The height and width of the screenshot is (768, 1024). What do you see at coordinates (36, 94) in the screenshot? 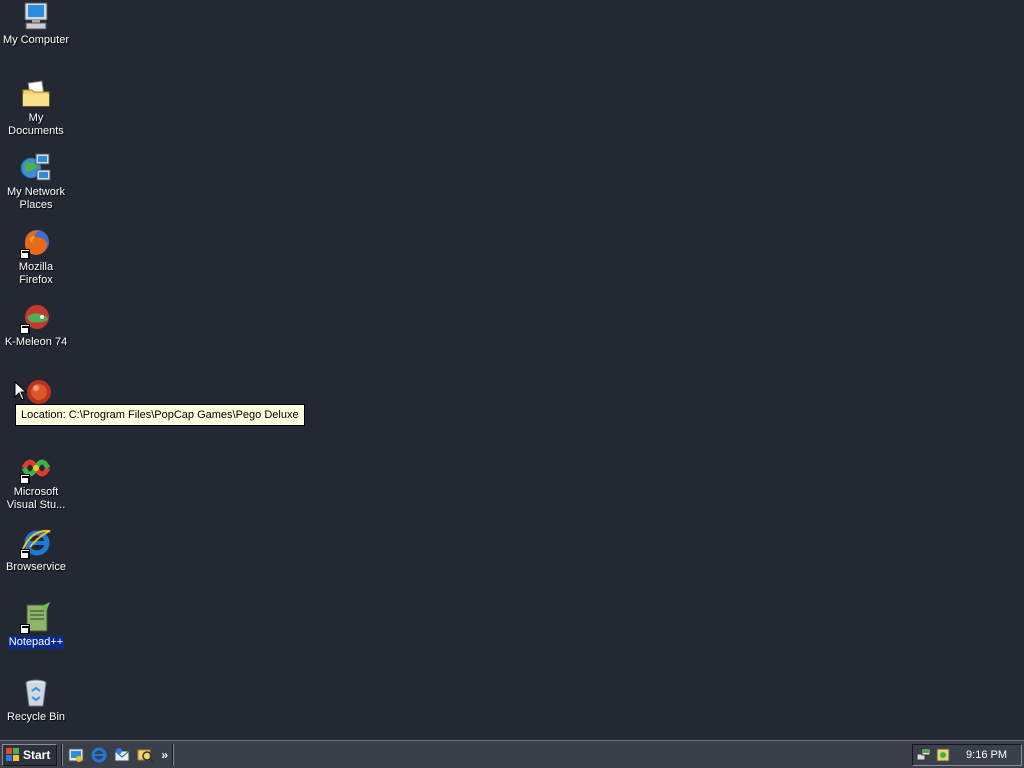
I see `my-documents-icon` at bounding box center [36, 94].